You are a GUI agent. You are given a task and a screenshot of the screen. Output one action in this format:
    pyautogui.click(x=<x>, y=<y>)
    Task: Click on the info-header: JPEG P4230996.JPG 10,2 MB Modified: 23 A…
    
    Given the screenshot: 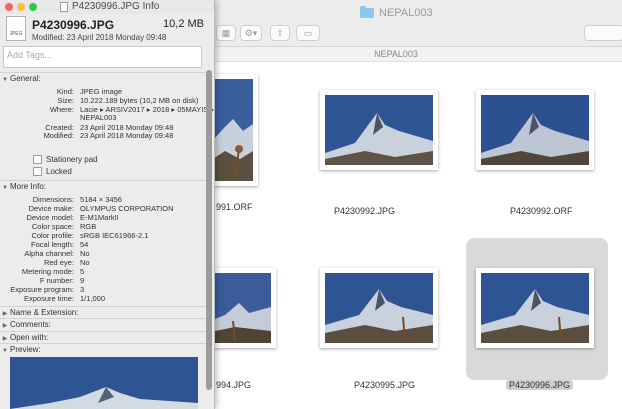 What is the action you would take?
    pyautogui.click(x=107, y=29)
    